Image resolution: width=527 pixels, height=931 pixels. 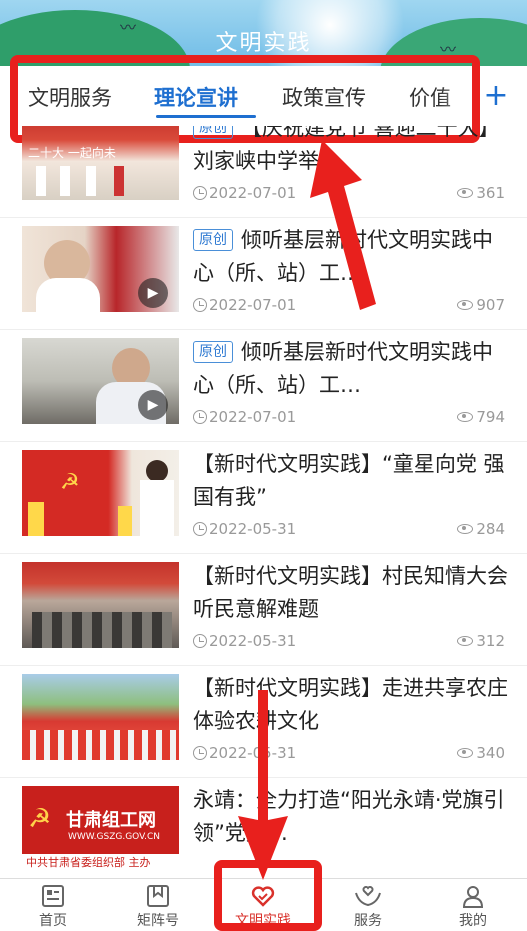 What do you see at coordinates (263, 921) in the screenshot?
I see `nav-label: 文明实践` at bounding box center [263, 921].